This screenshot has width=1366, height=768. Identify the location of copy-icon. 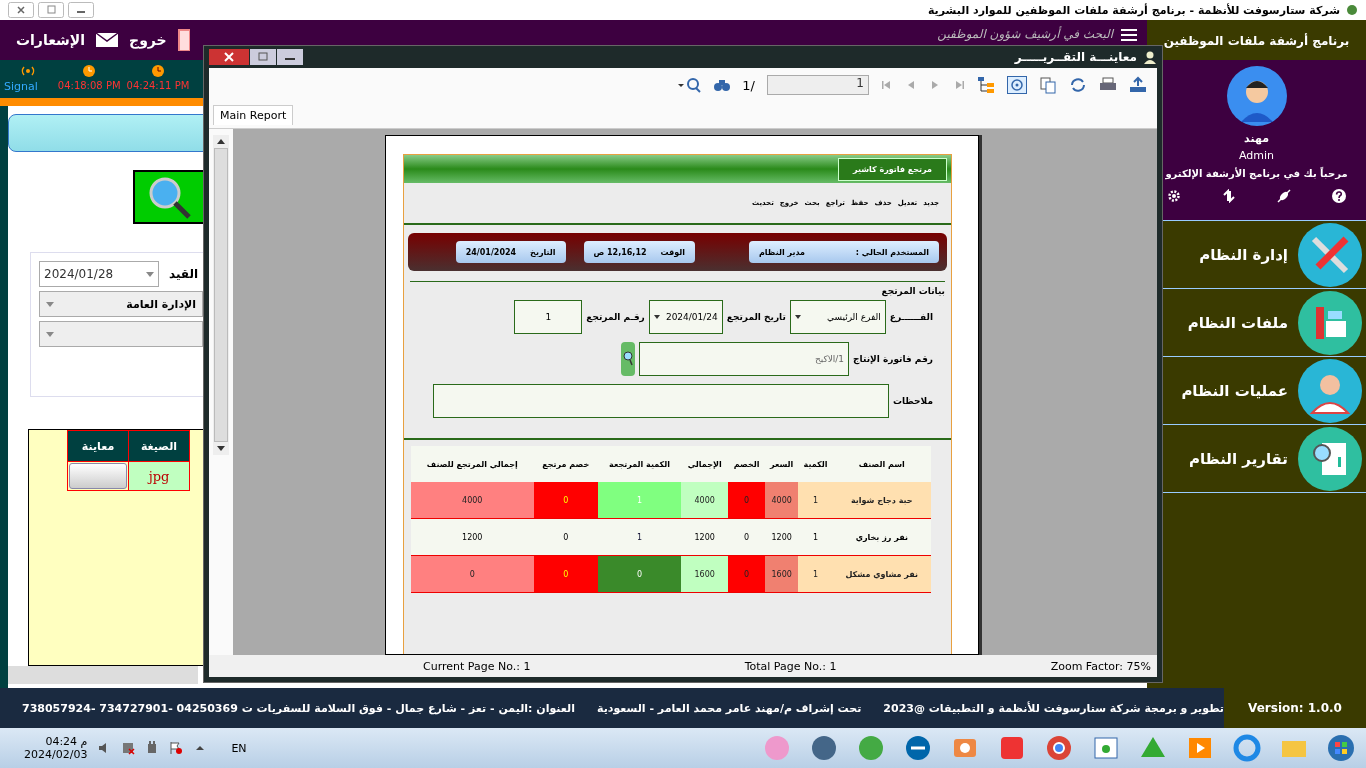
(1048, 85).